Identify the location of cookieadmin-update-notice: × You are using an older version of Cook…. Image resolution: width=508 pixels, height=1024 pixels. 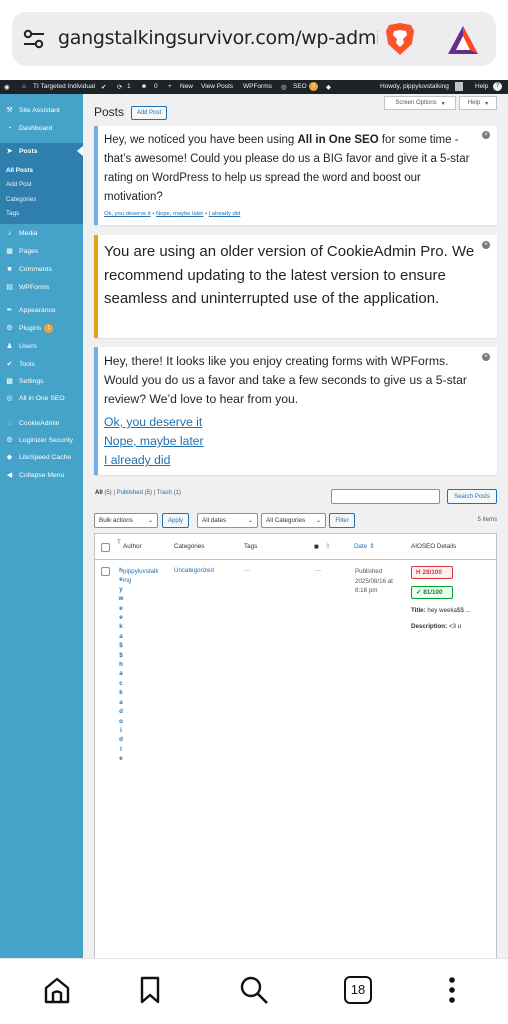
(295, 286).